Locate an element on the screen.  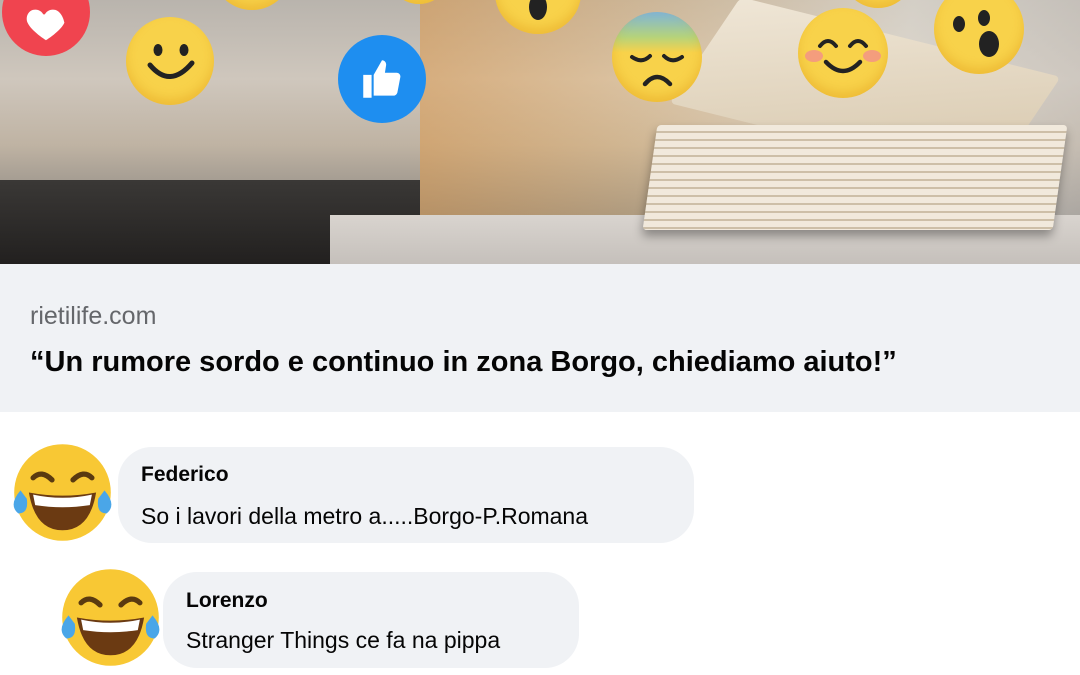
comment-text: Stranger Things ce fa na pippa is located at coordinates (343, 640).